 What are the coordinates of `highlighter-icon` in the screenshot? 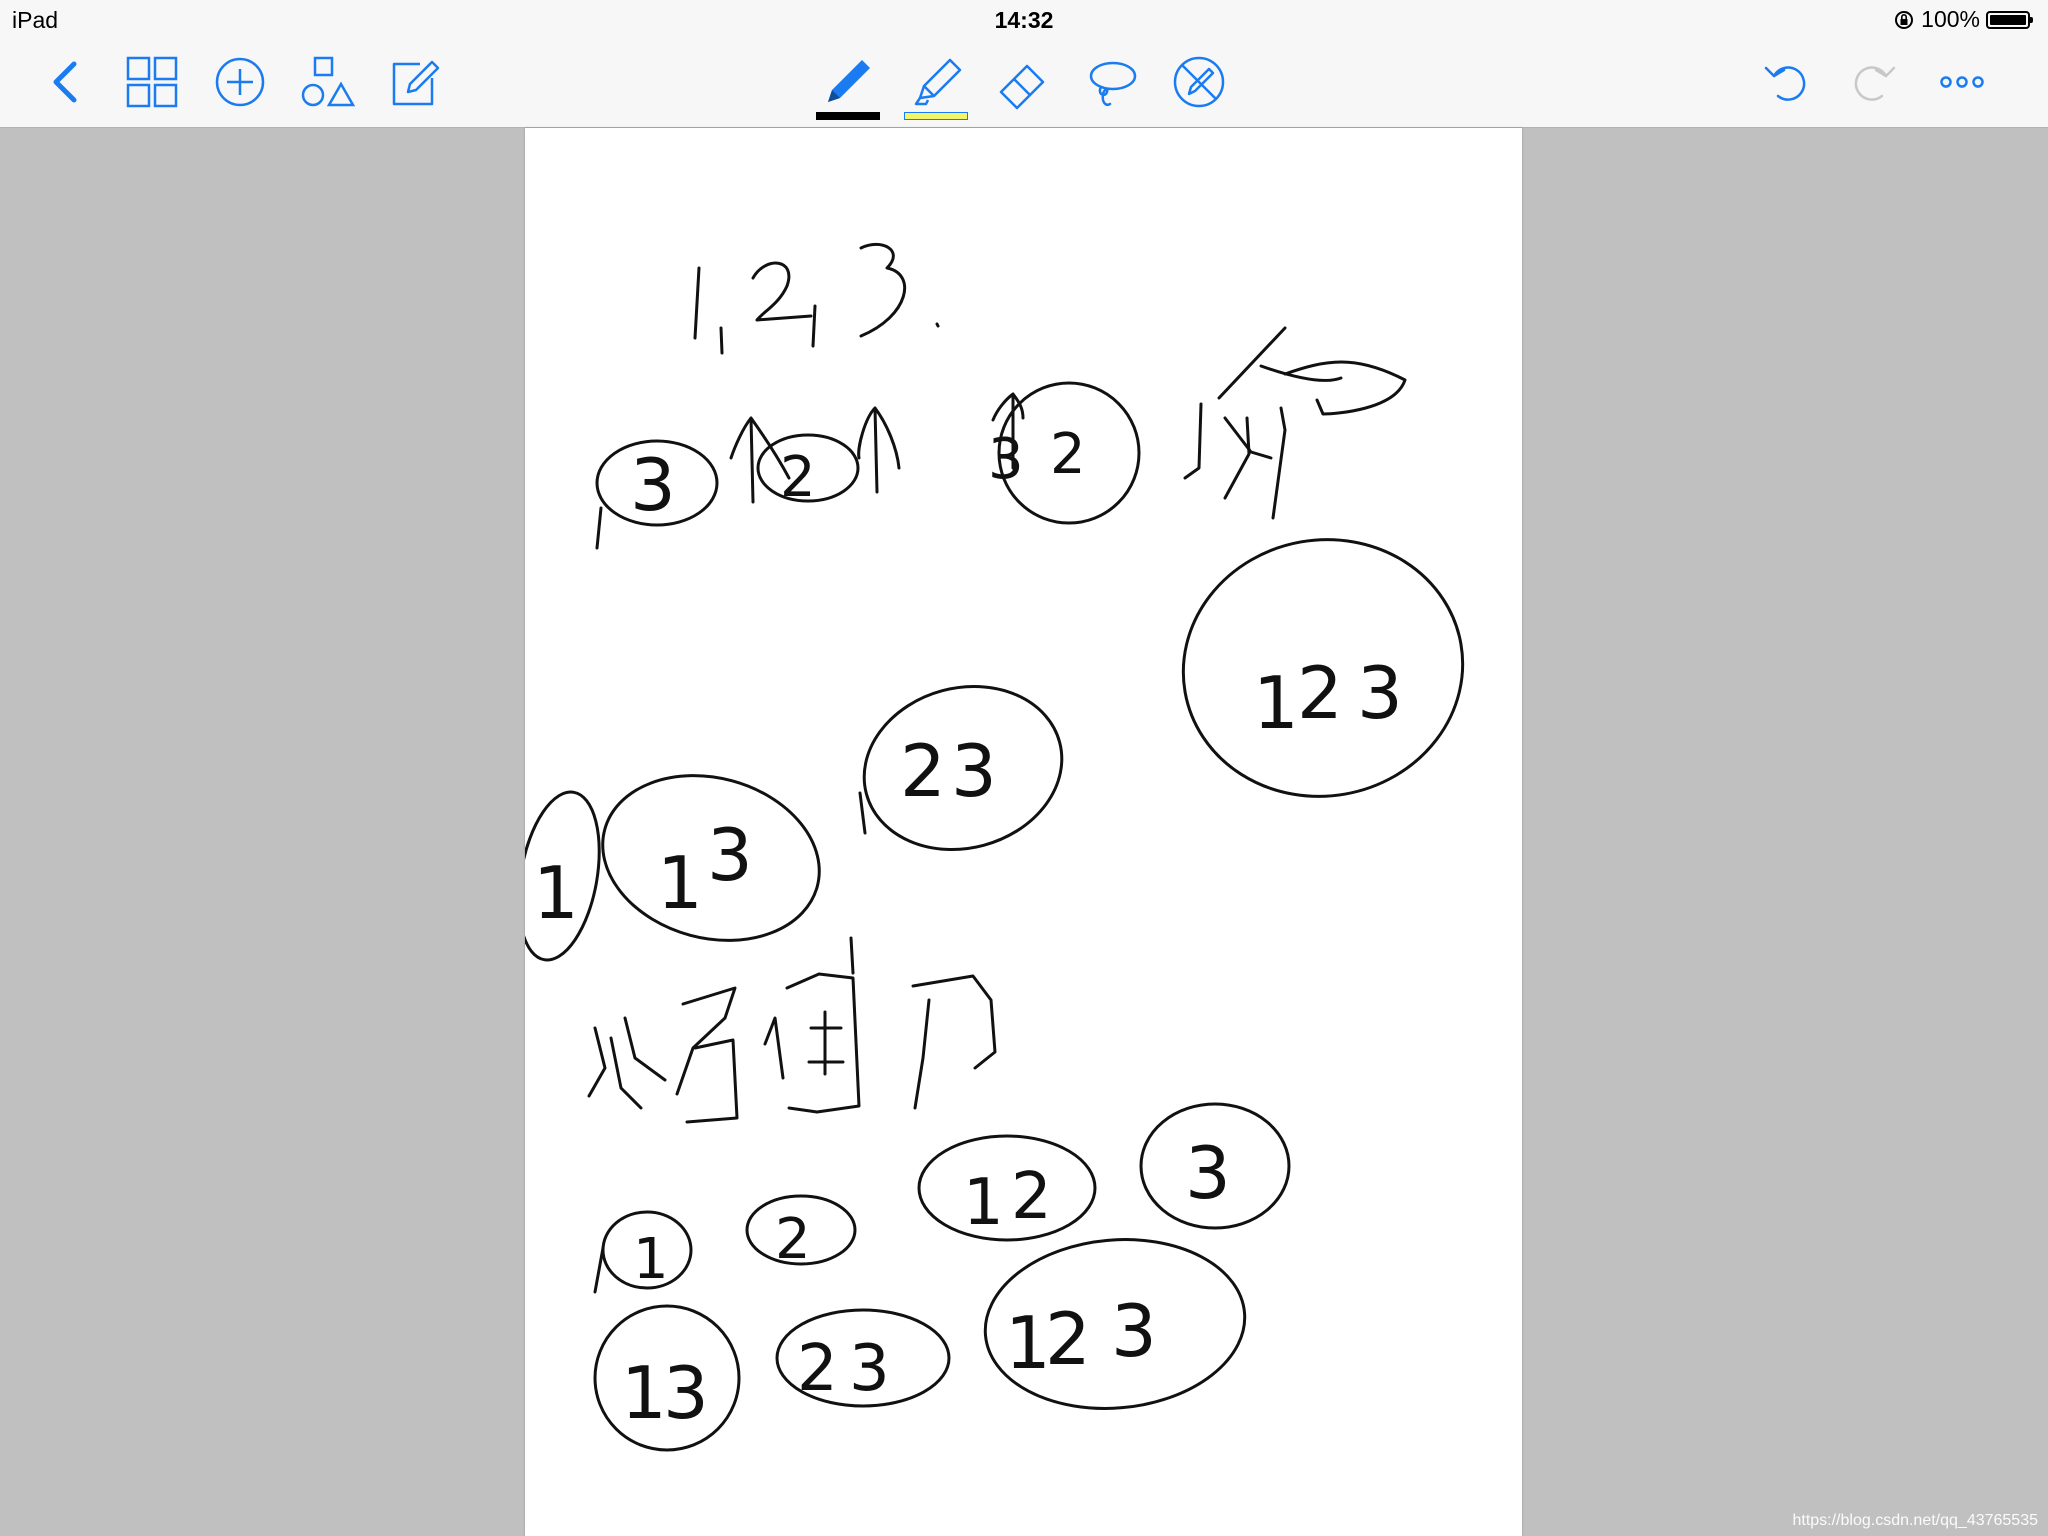 It's located at (936, 82).